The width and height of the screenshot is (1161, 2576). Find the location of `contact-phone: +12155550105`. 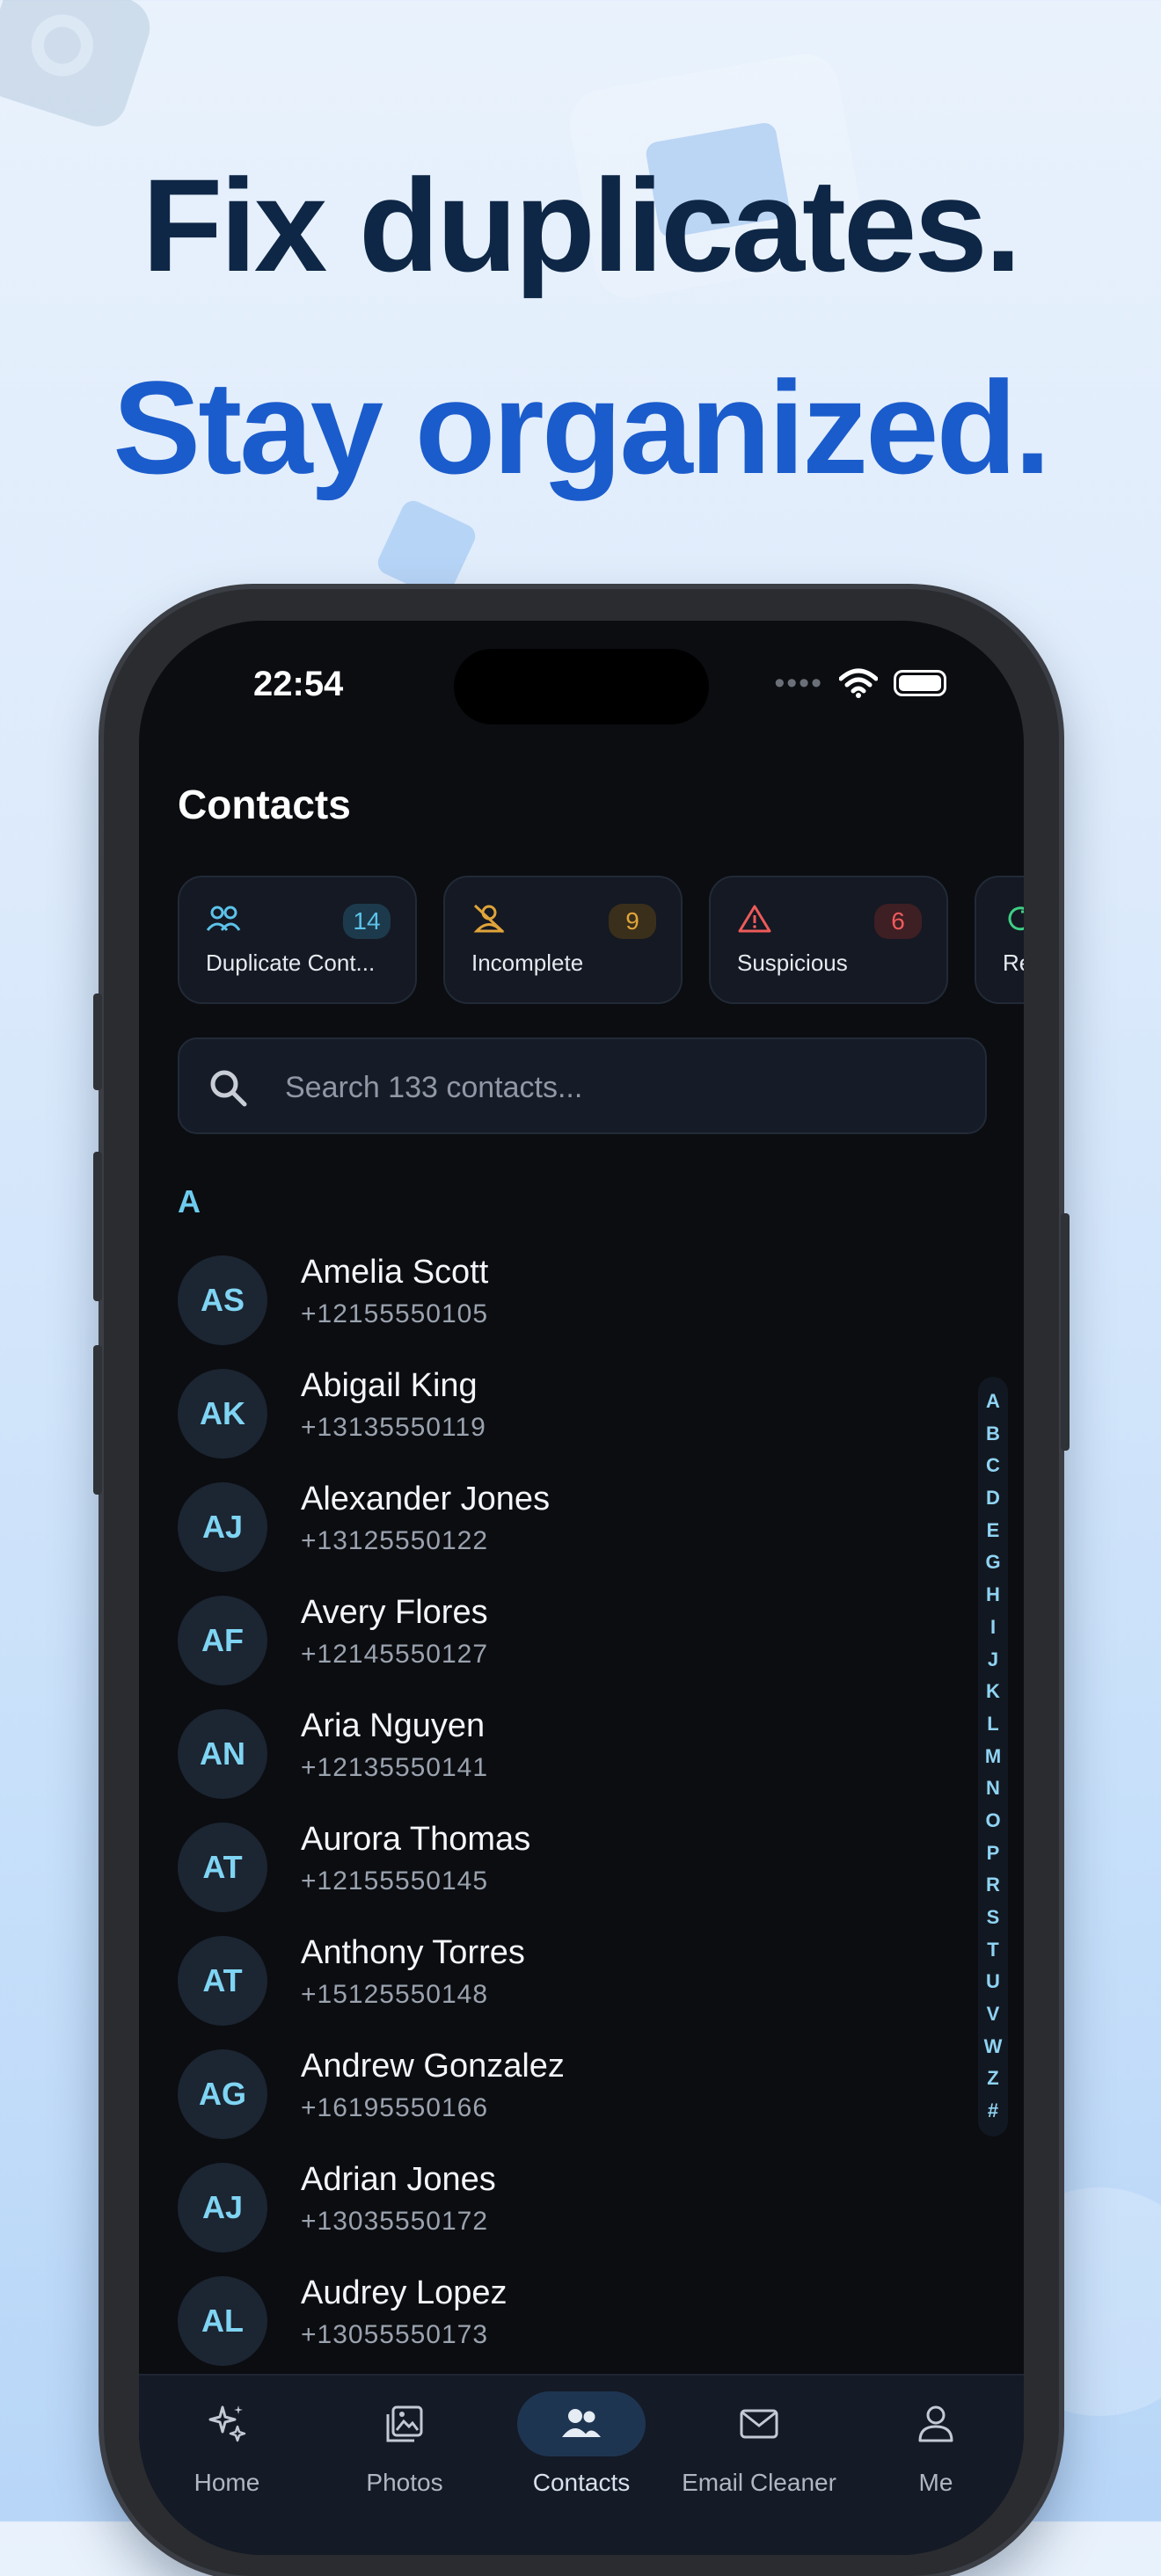

contact-phone: +12155550105 is located at coordinates (395, 1313).